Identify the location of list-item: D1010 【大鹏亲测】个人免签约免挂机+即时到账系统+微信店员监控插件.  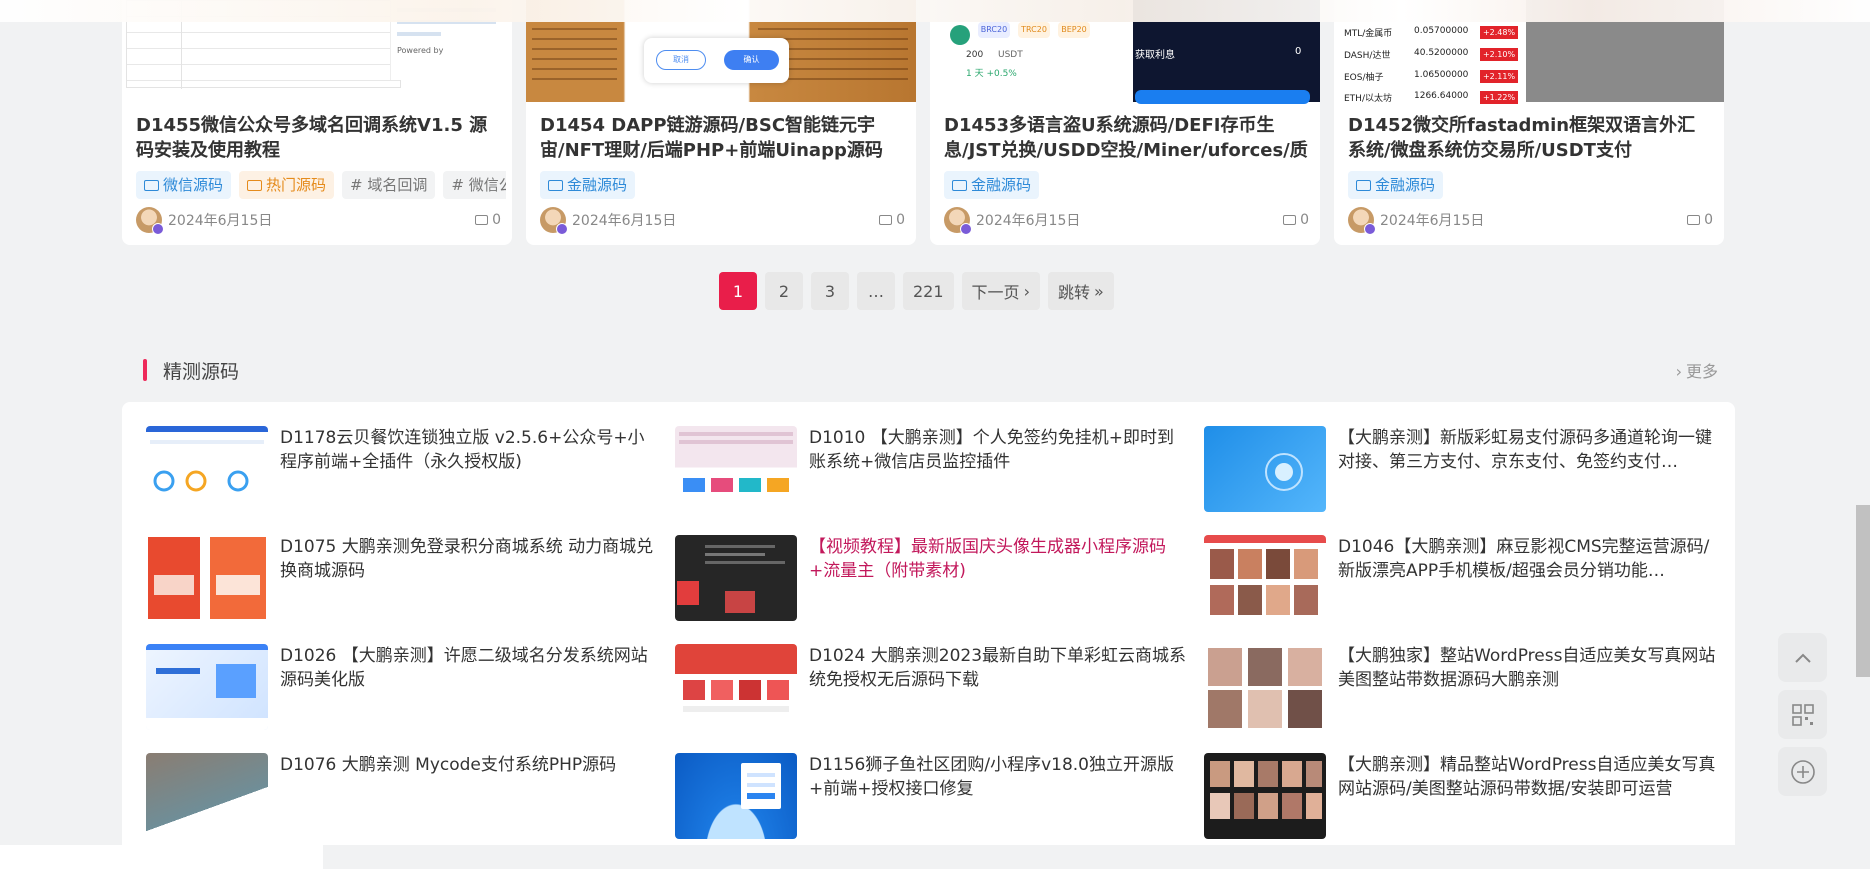
(930, 471).